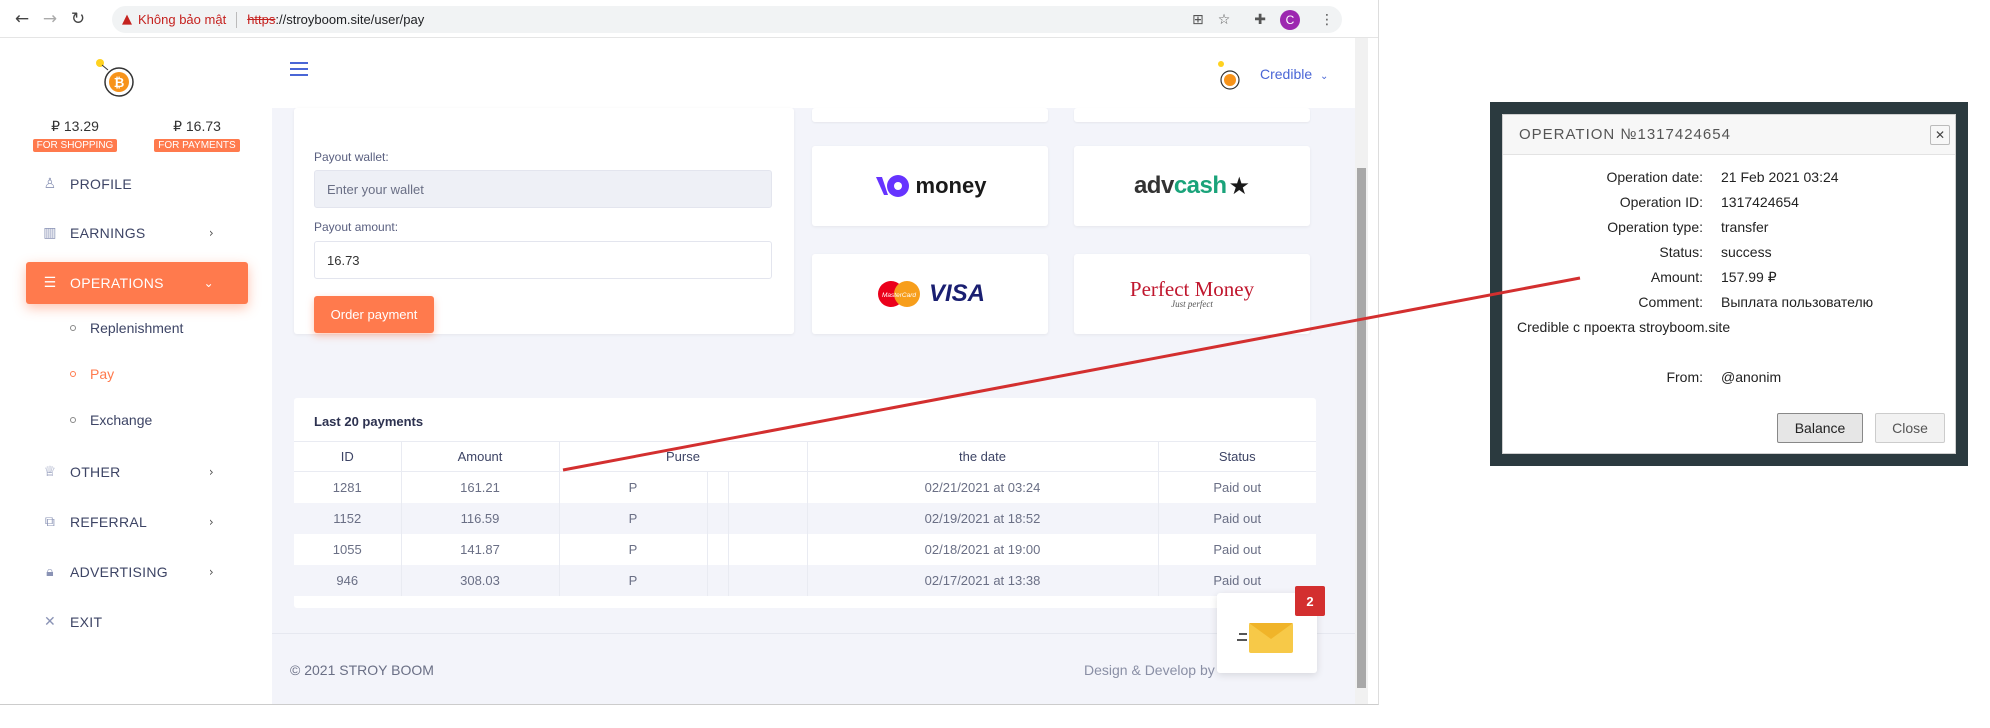  Describe the element at coordinates (137, 622) in the screenshot. I see `sidebar-item-exit: ✕ EXIT` at that location.